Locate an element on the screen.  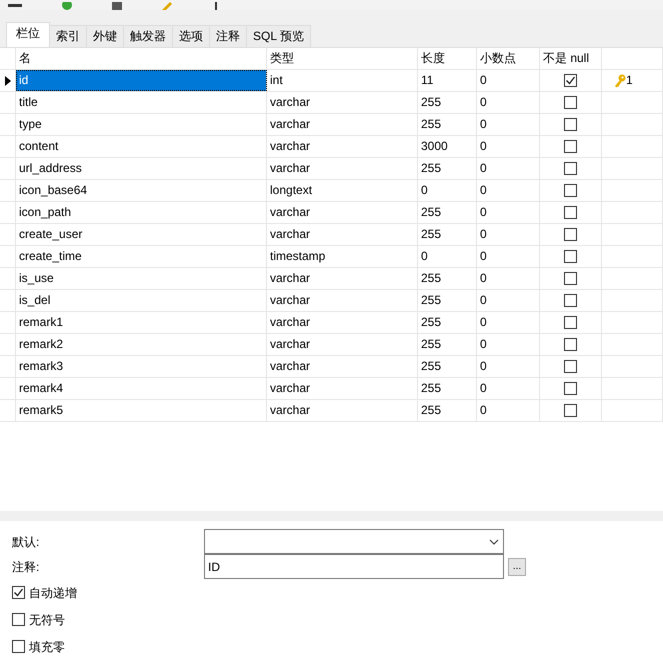
tab: 外键 is located at coordinates (105, 36).